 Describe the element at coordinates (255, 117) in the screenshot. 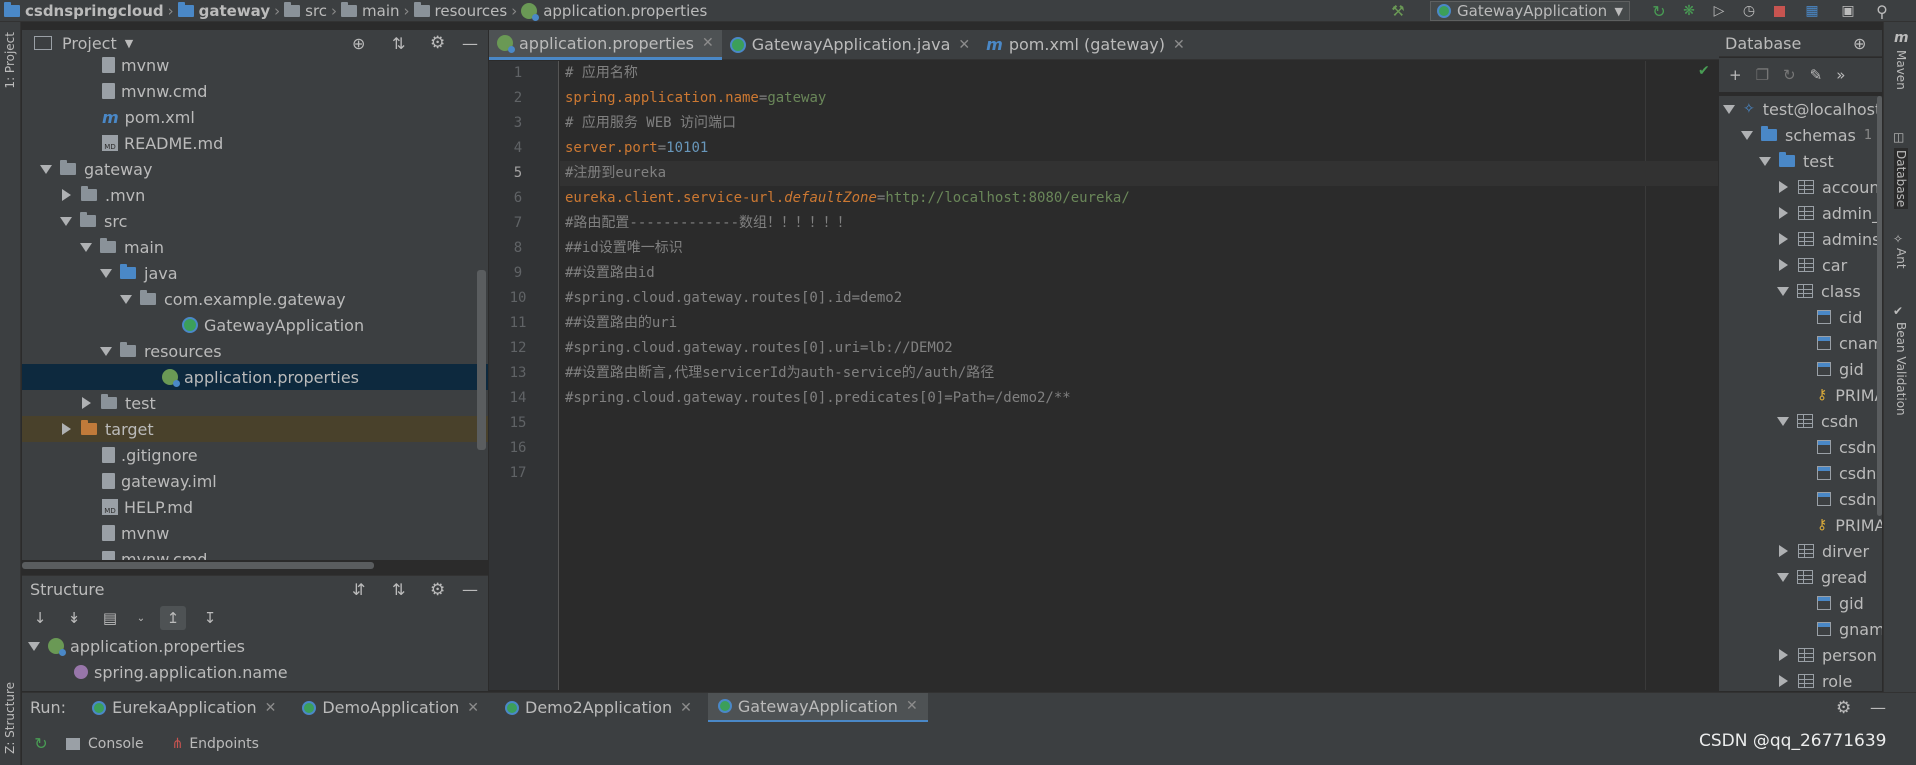

I see `tree-item: m pom.xml` at that location.